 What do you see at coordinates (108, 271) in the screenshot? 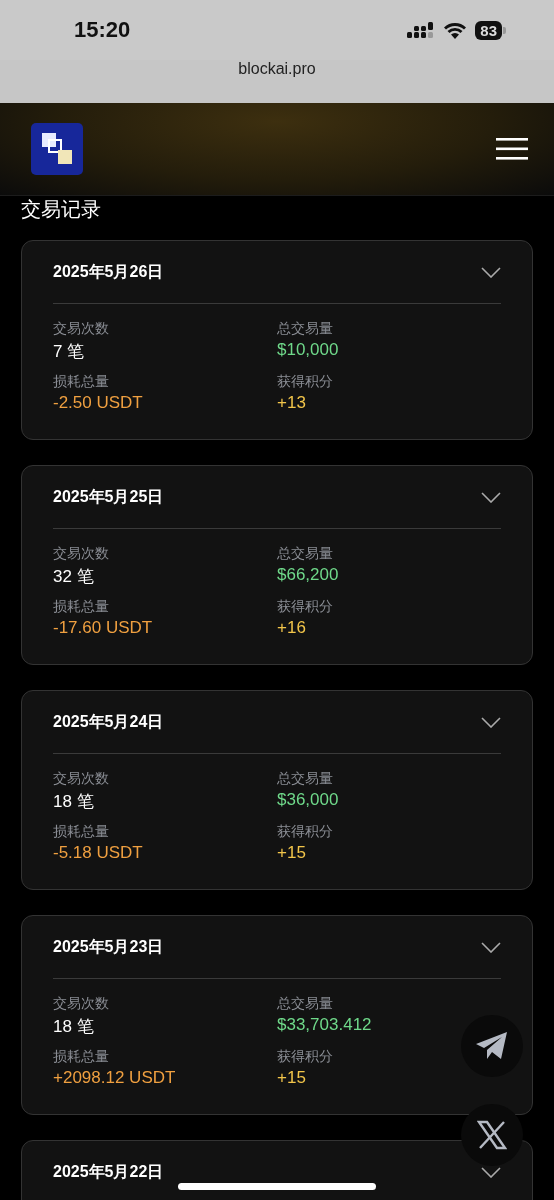
I see `record-date: 2025年5月26日` at bounding box center [108, 271].